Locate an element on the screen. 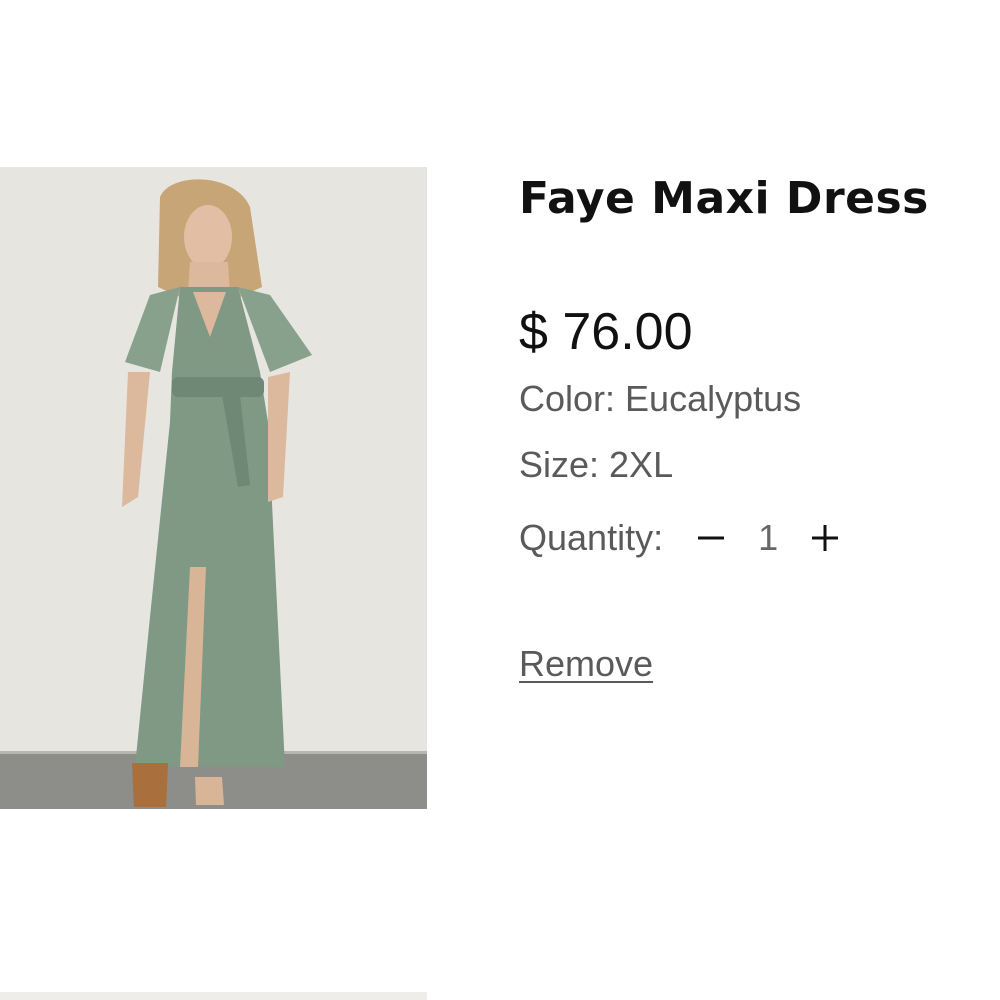 The width and height of the screenshot is (1000, 1000). next-item-image-edge is located at coordinates (213, 996).